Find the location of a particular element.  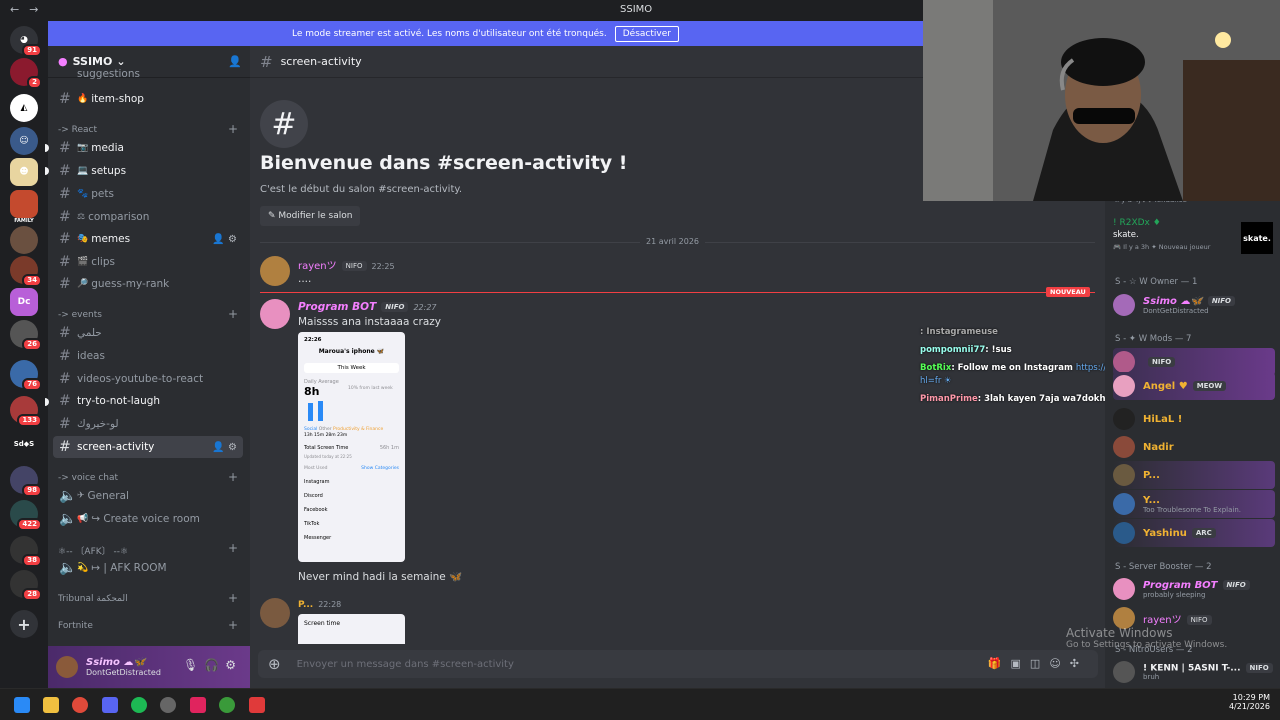

member-item: Program BOT NIFO probably sleeping is located at coordinates (1194, 589).